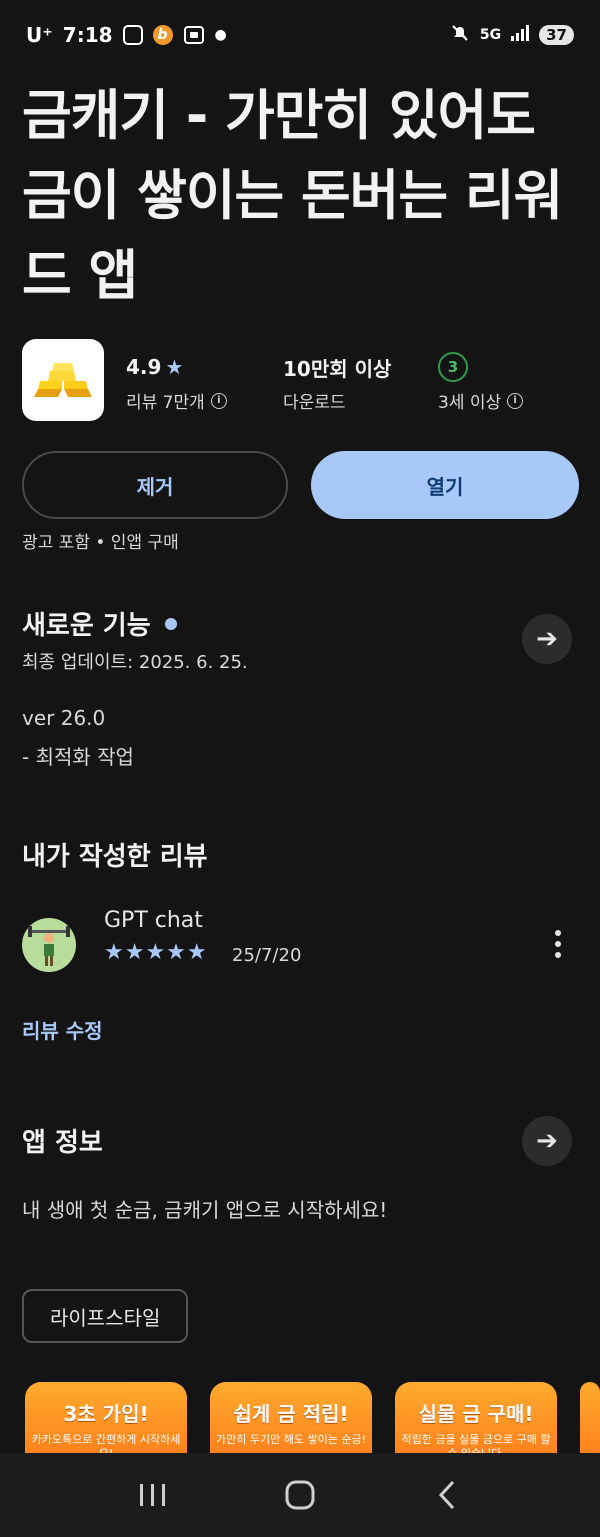 This screenshot has height=1537, width=600. Describe the element at coordinates (447, 1495) in the screenshot. I see `back-icon` at that location.